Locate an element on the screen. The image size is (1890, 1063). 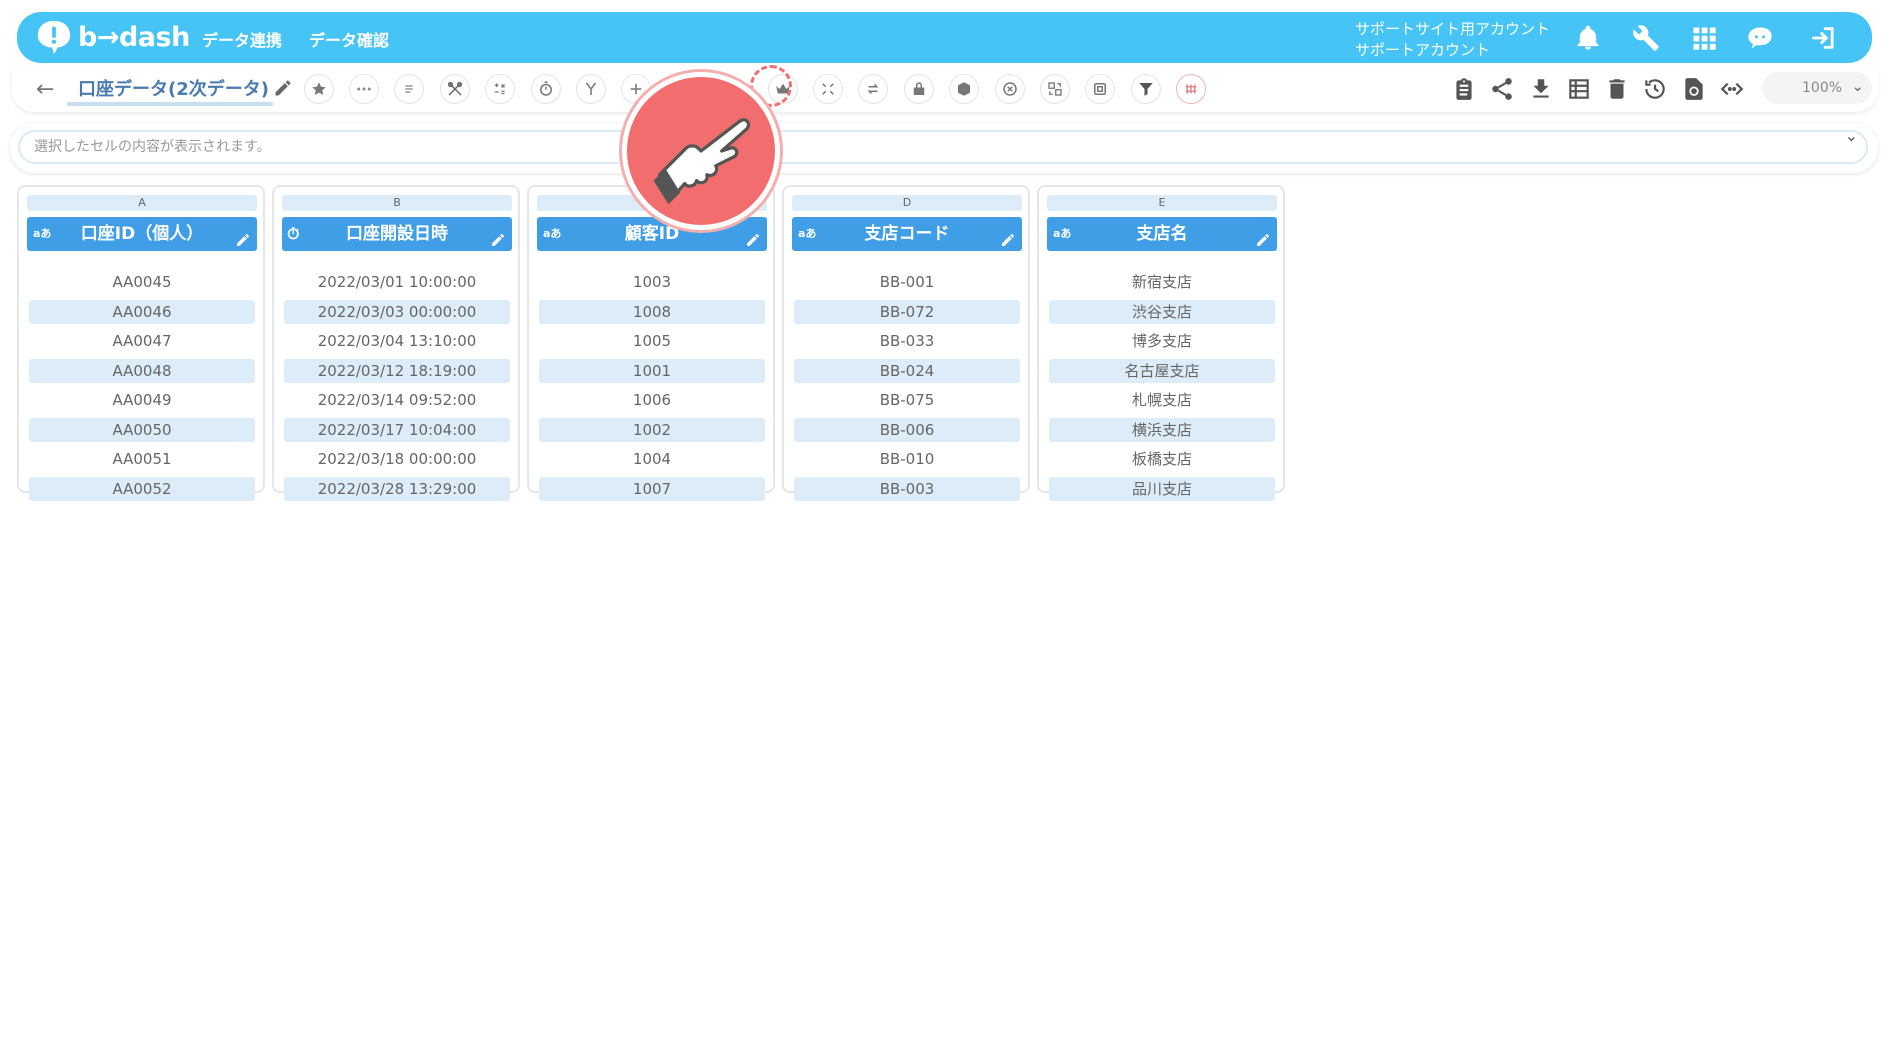
cell-content-bar: 選択したセルの内容が表示されます。 ⌄ is located at coordinates (944, 148).